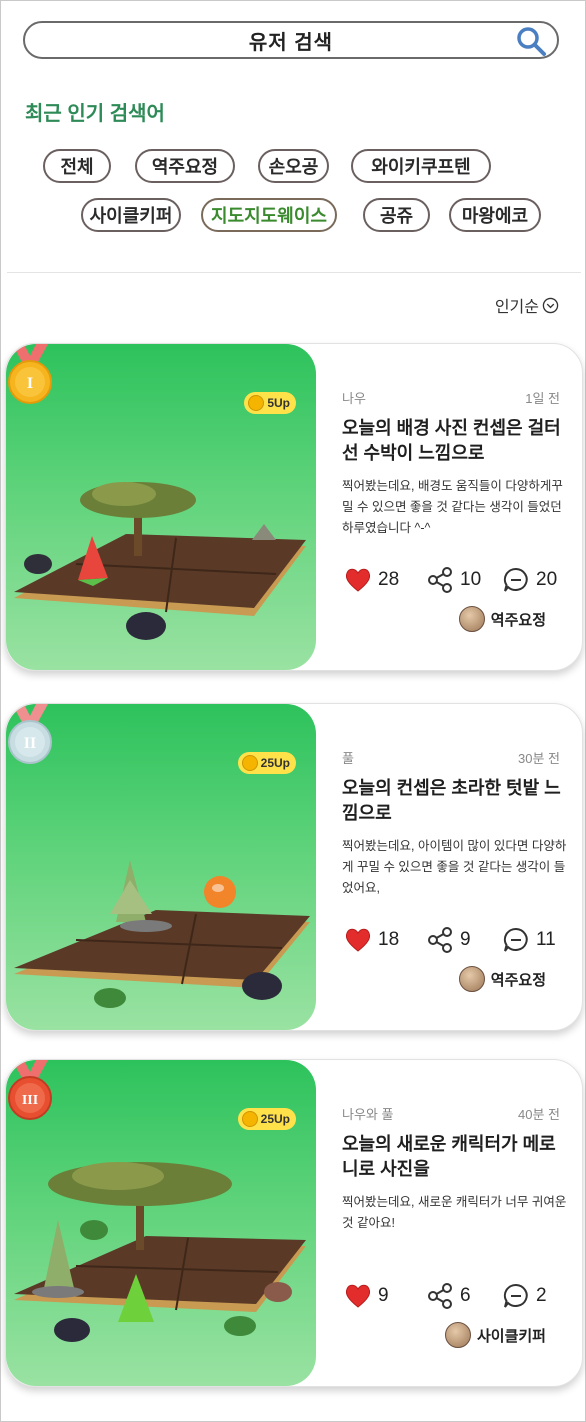 The width and height of the screenshot is (586, 1422). Describe the element at coordinates (539, 758) in the screenshot. I see `post-time: 30분 전` at that location.